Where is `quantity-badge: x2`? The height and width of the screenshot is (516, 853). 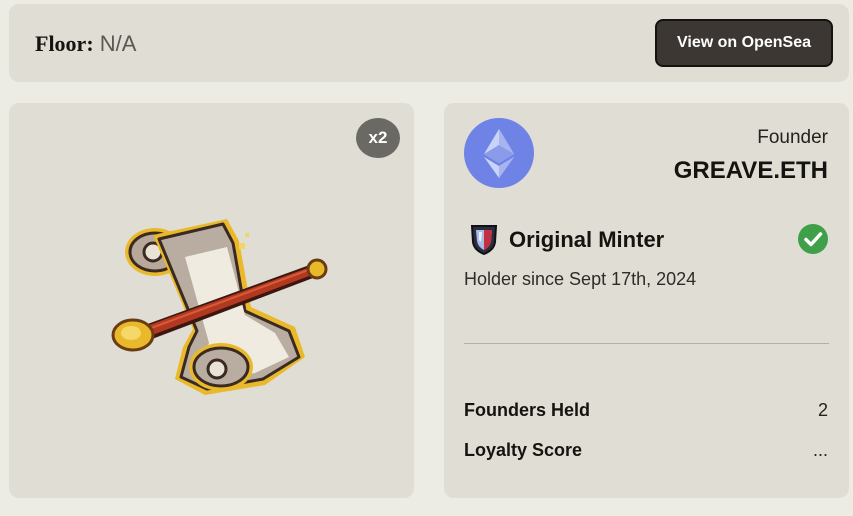
quantity-badge: x2 is located at coordinates (378, 138).